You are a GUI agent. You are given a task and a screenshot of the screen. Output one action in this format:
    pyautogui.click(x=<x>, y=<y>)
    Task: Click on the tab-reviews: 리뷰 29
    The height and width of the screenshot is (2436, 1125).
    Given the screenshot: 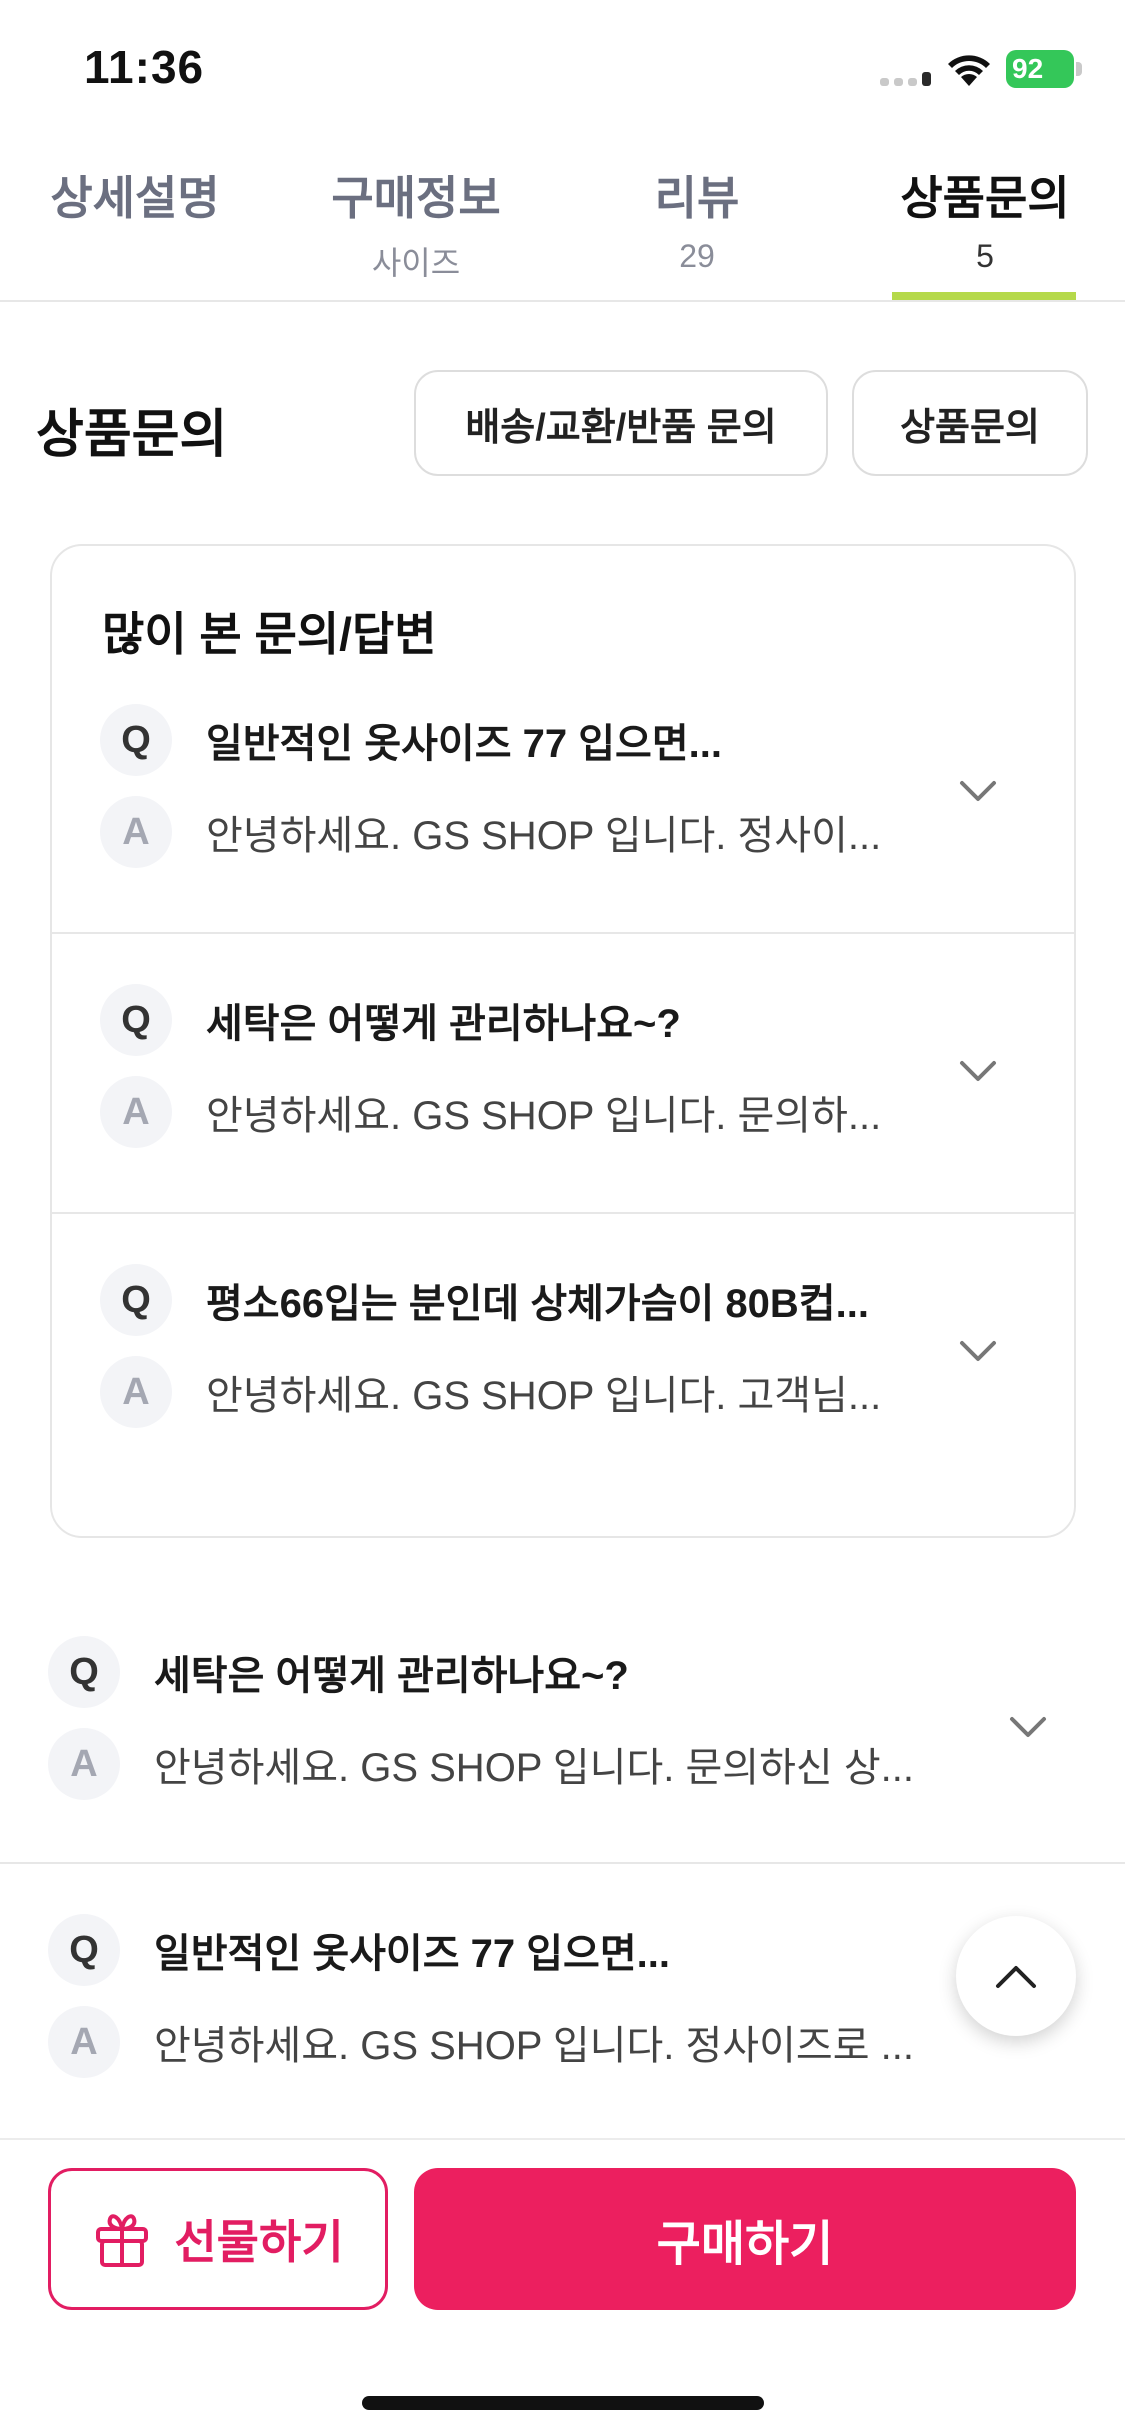 What is the action you would take?
    pyautogui.click(x=697, y=225)
    